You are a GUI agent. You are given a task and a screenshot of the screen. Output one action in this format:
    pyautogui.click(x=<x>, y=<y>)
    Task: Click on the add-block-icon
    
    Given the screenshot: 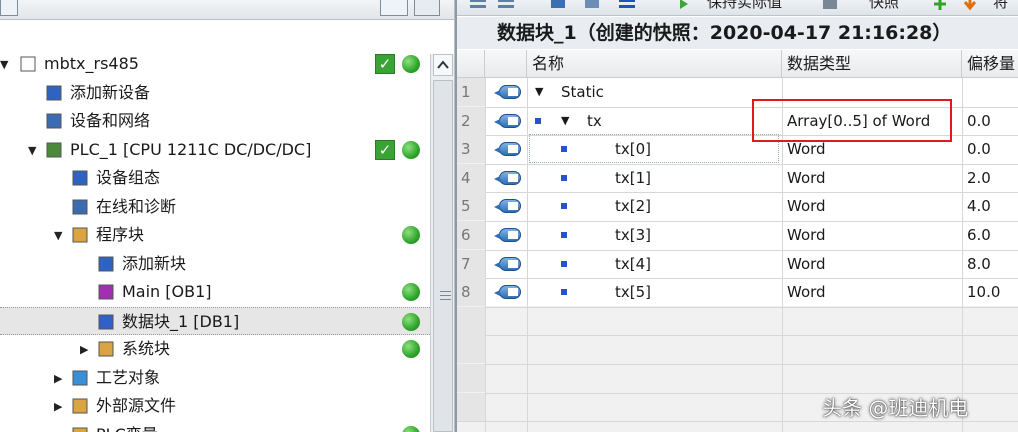 What is the action you would take?
    pyautogui.click(x=106, y=264)
    